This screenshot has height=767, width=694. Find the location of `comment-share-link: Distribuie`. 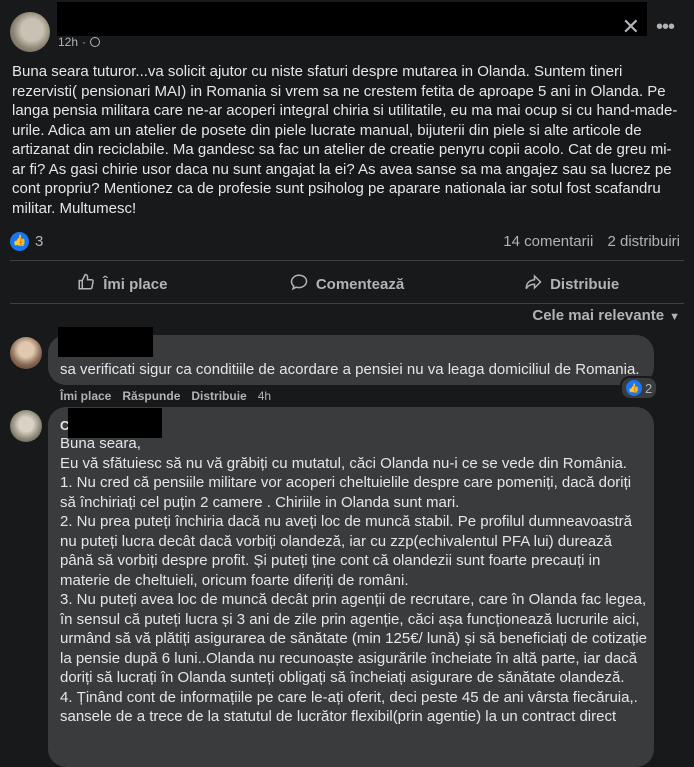

comment-share-link: Distribuie is located at coordinates (218, 396).